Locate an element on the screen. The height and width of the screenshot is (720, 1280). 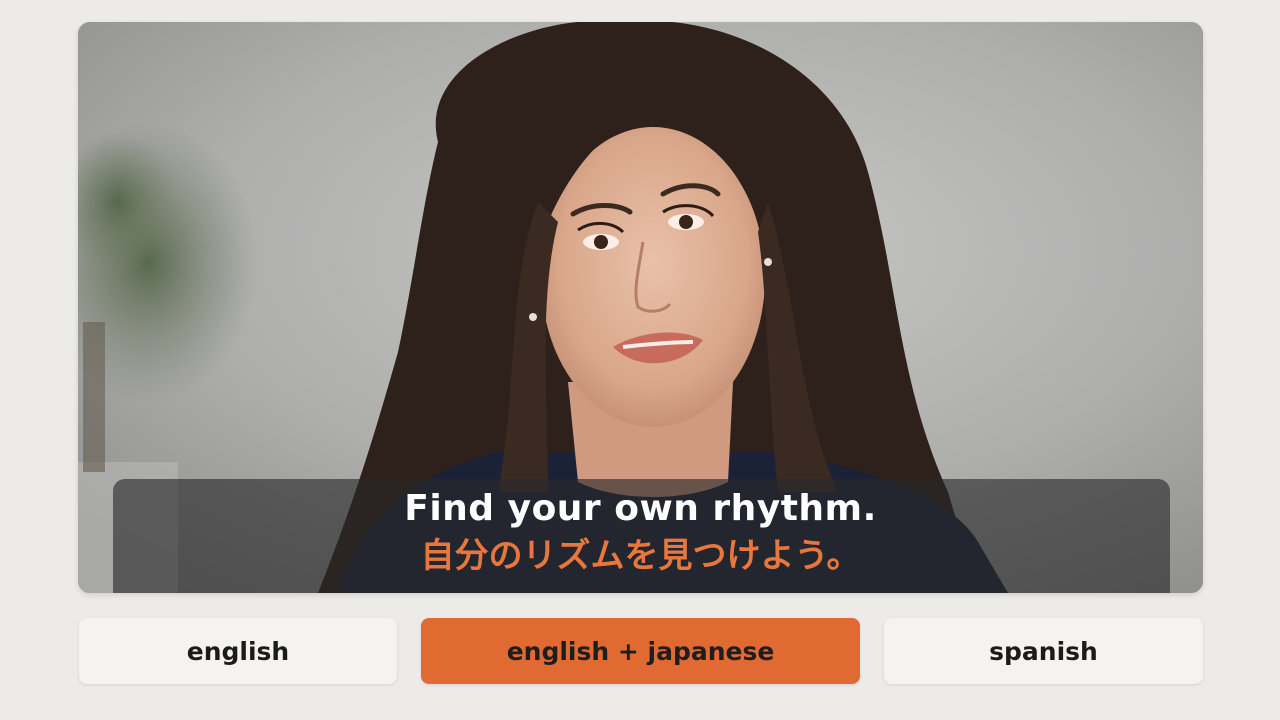
language-option-english: english is located at coordinates (238, 651).